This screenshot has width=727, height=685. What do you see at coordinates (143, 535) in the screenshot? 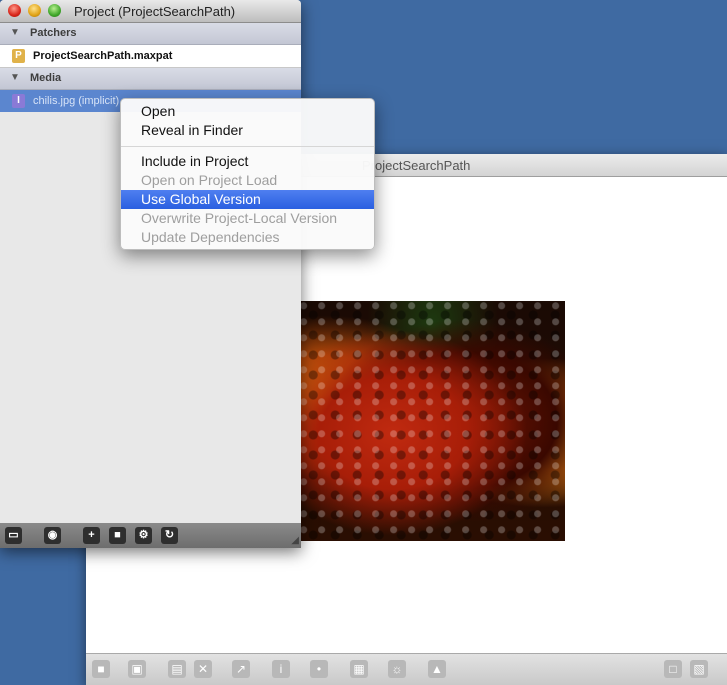
I see `gear-icon: ⚙` at bounding box center [143, 535].